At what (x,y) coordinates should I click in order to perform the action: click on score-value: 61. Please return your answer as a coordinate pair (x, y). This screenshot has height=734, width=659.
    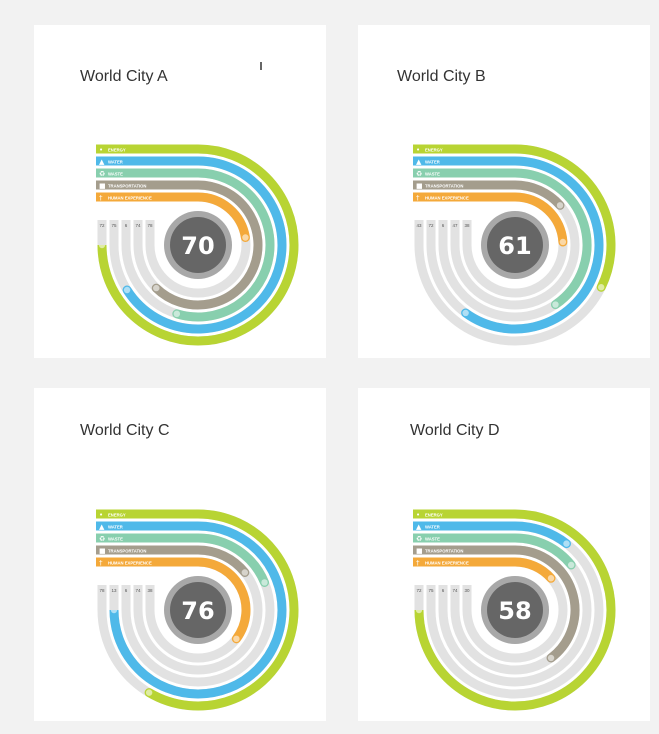
    Looking at the image, I should click on (514, 246).